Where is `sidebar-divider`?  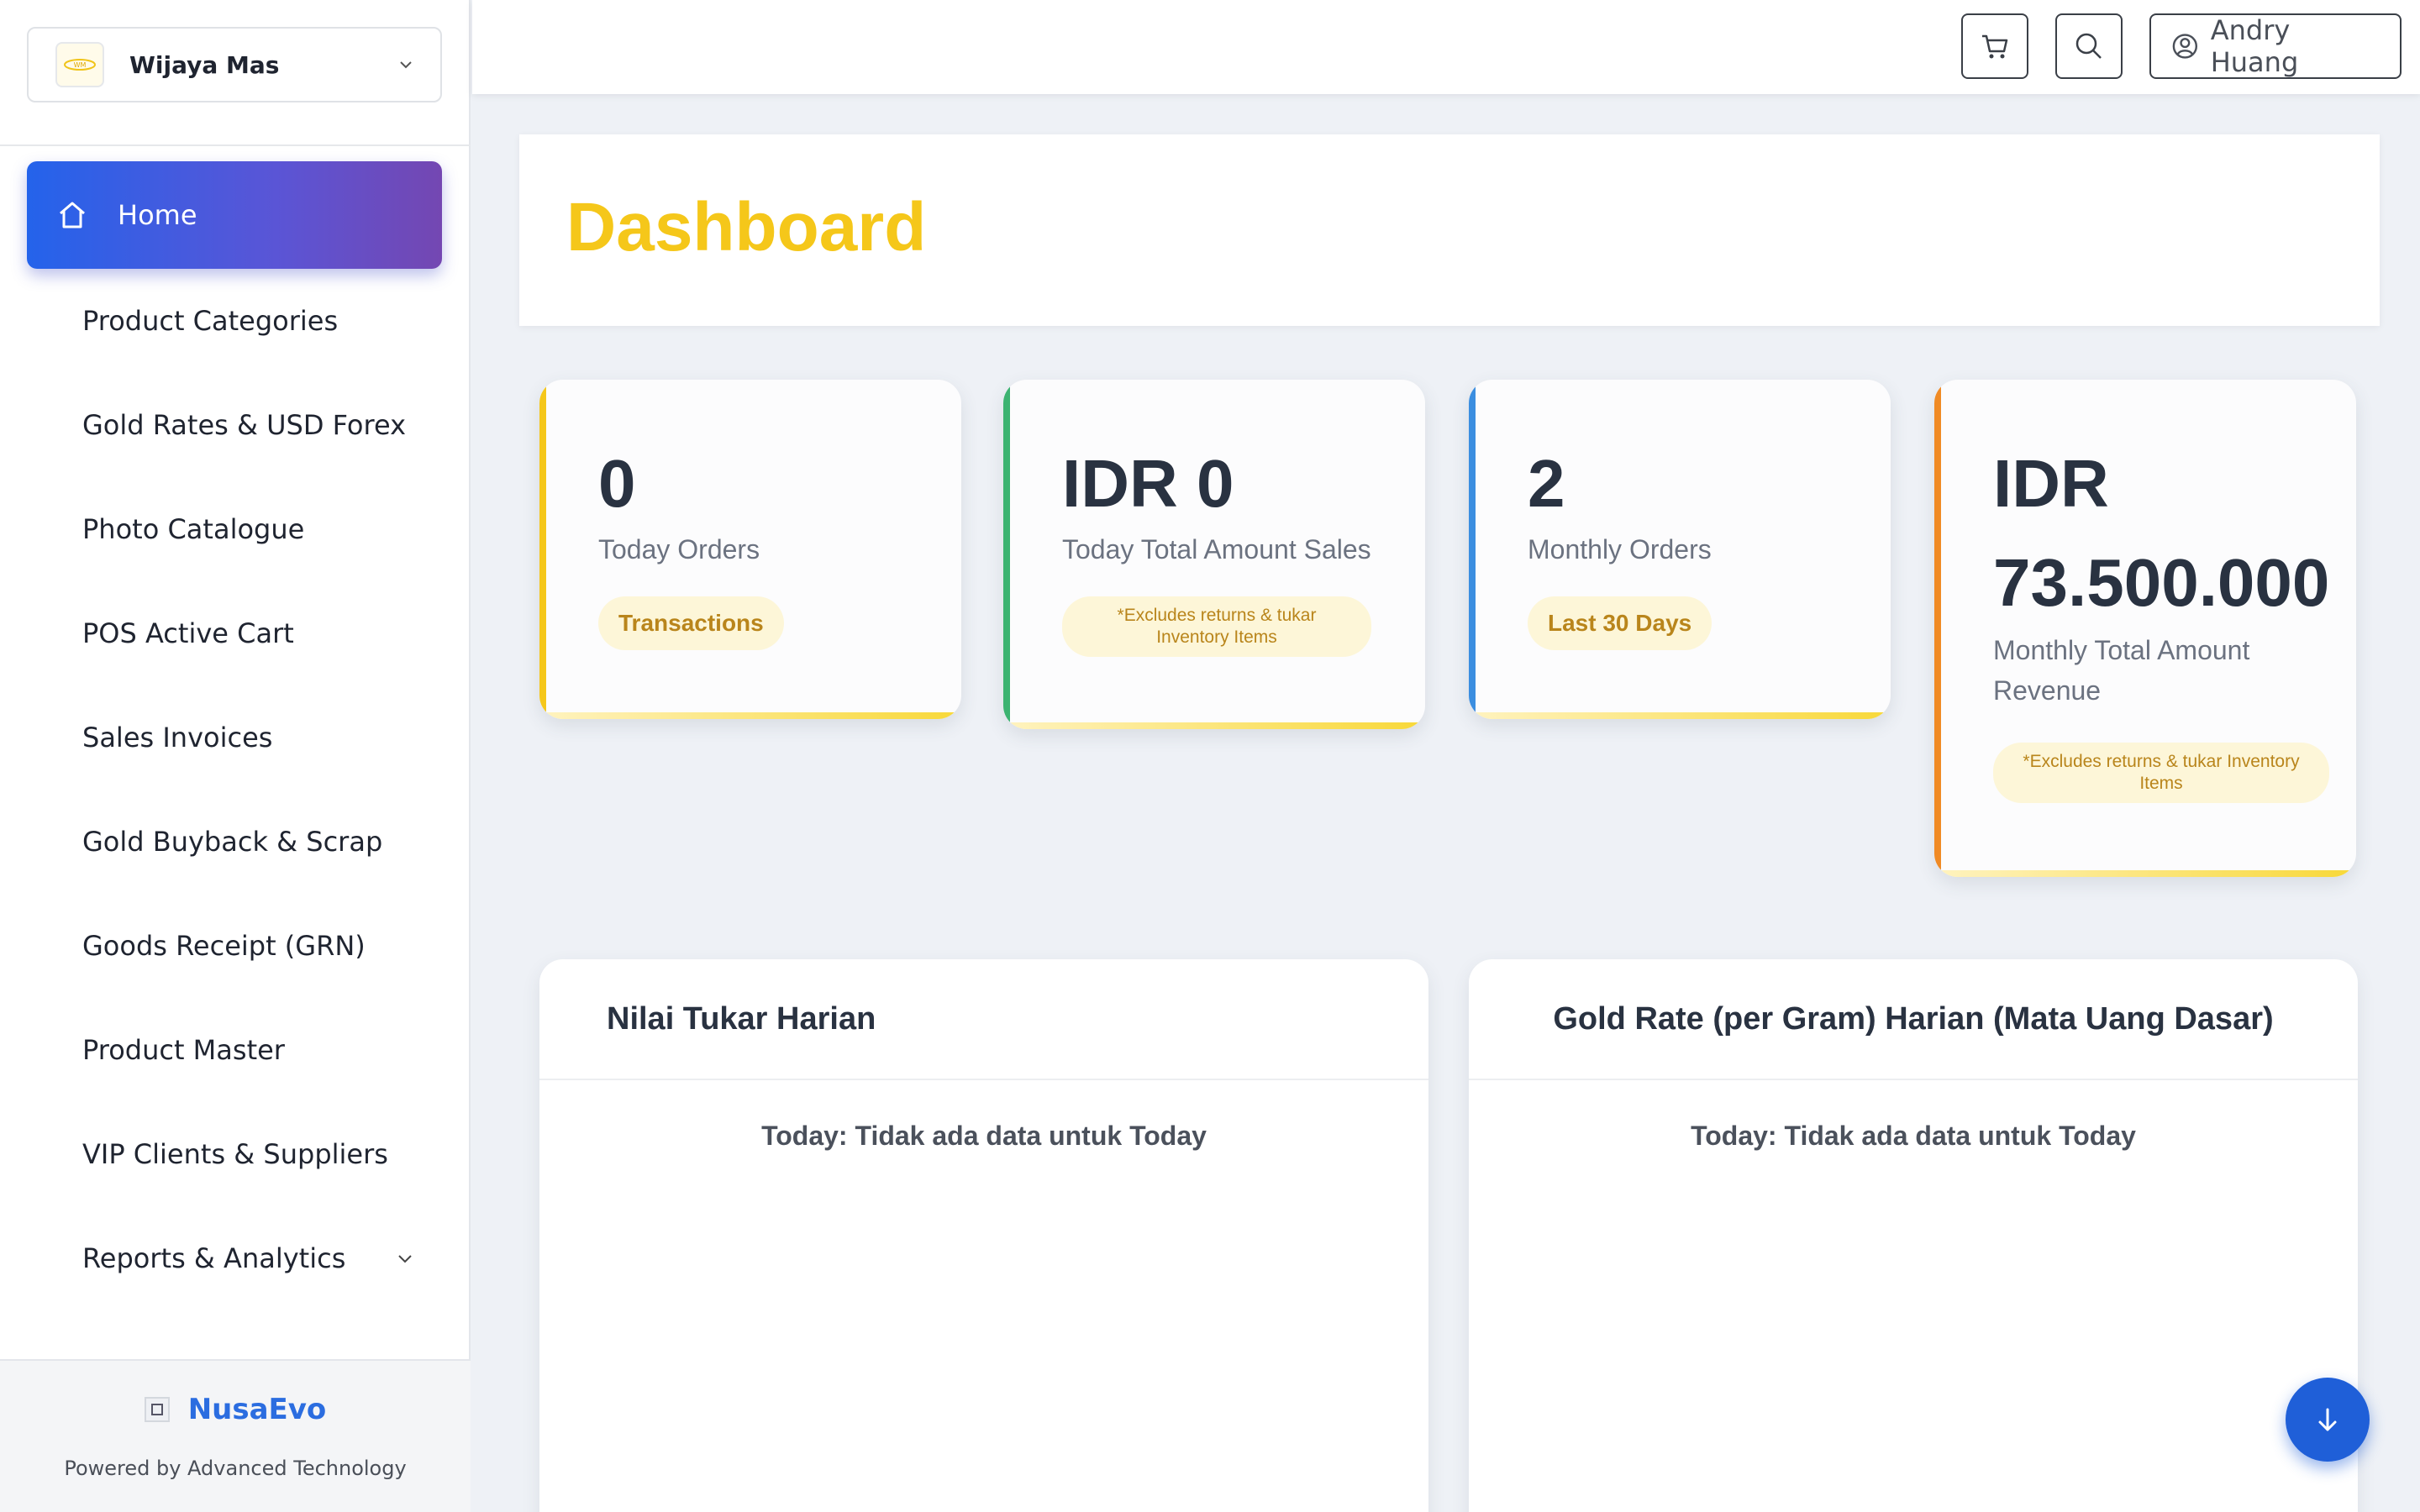
sidebar-divider is located at coordinates (235, 145).